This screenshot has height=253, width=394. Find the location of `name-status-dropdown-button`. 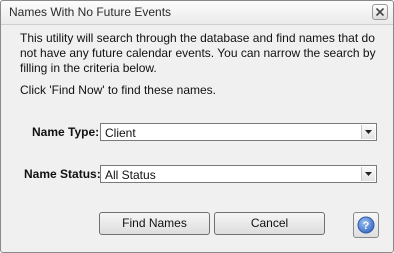

name-status-dropdown-button is located at coordinates (368, 174).